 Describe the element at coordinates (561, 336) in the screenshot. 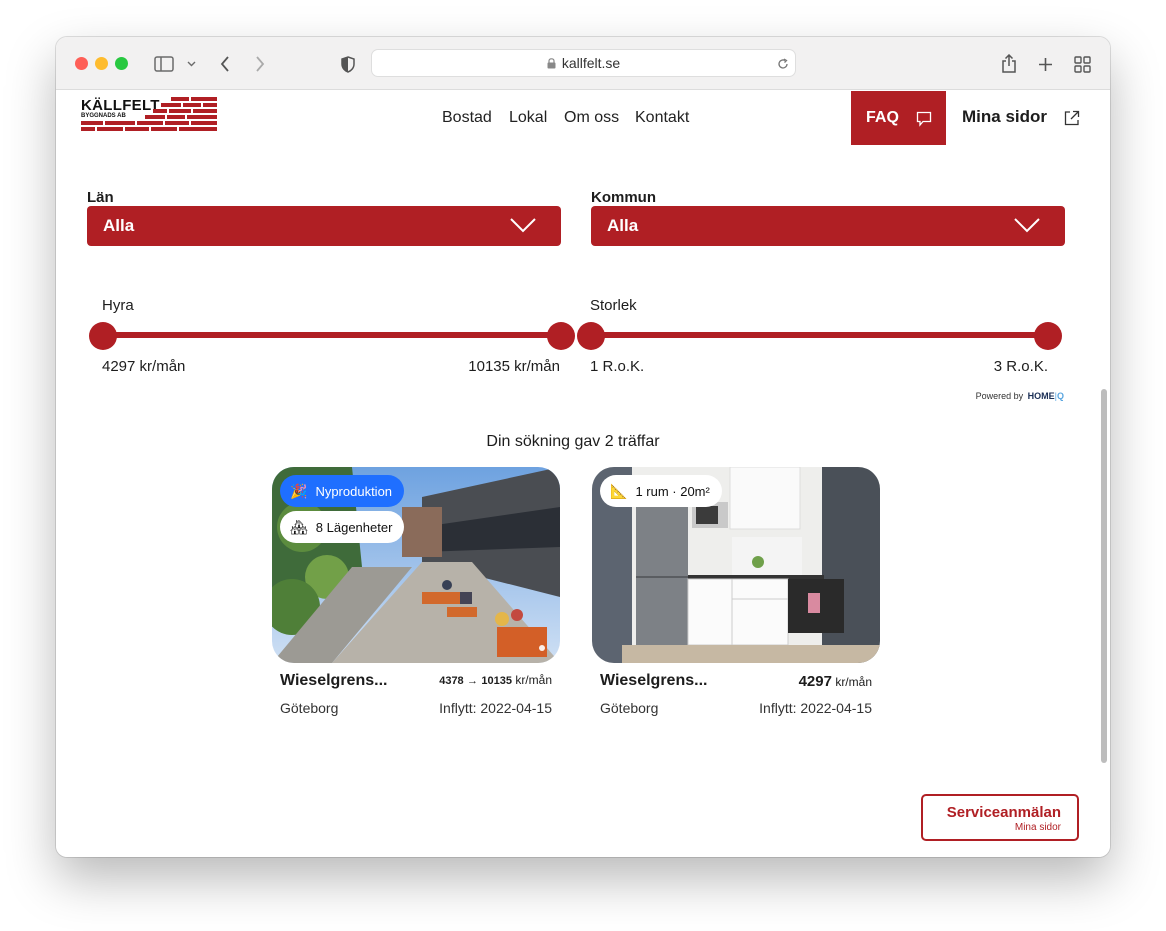

I see `hyra-max-handle` at that location.